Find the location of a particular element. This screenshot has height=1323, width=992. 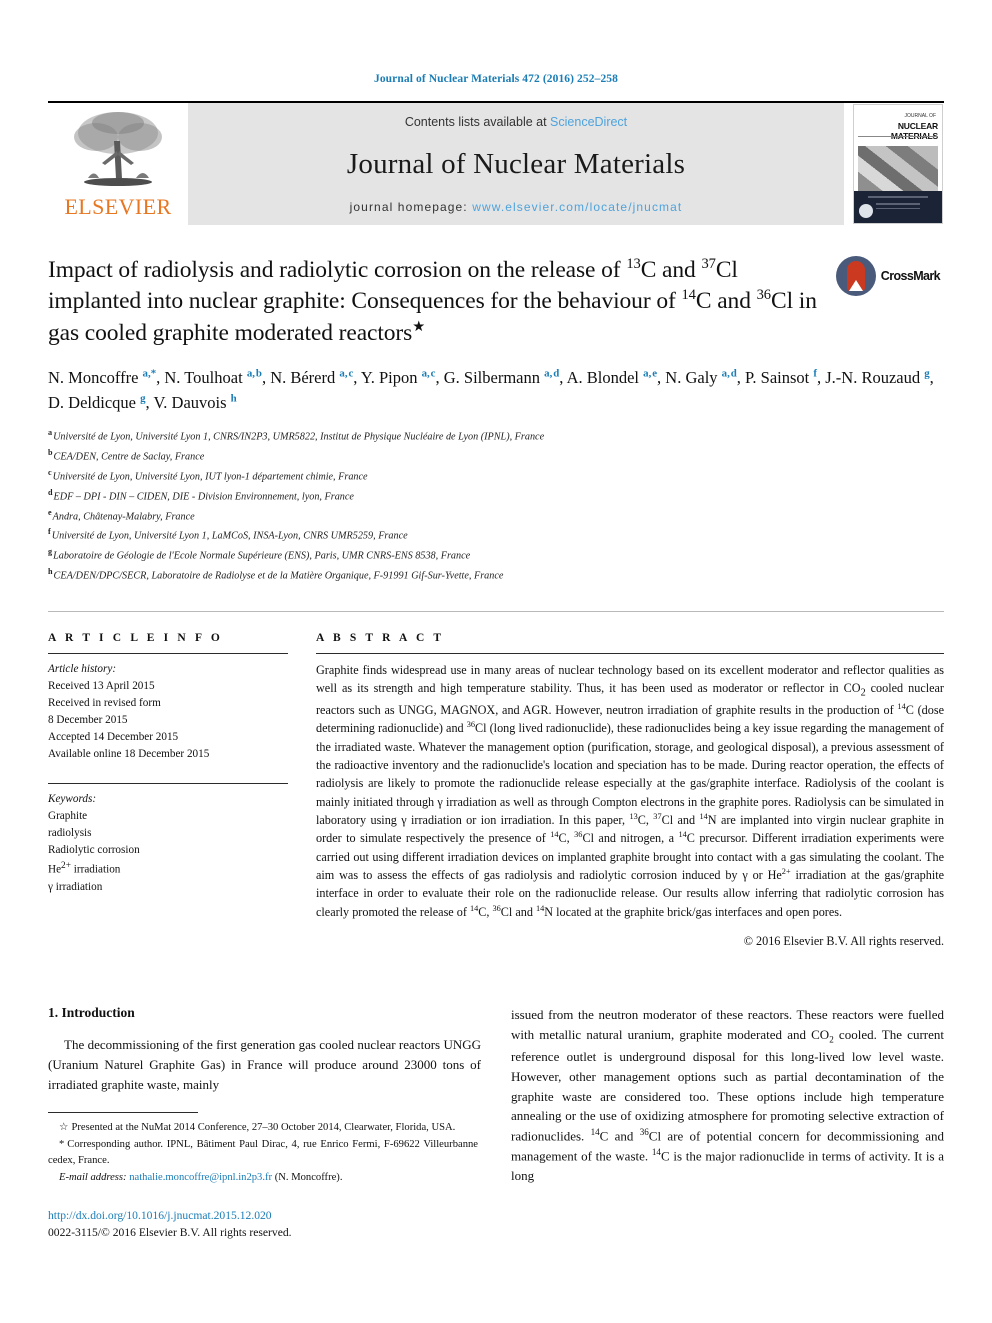

crossmark-label: CrossMark is located at coordinates (910, 276).